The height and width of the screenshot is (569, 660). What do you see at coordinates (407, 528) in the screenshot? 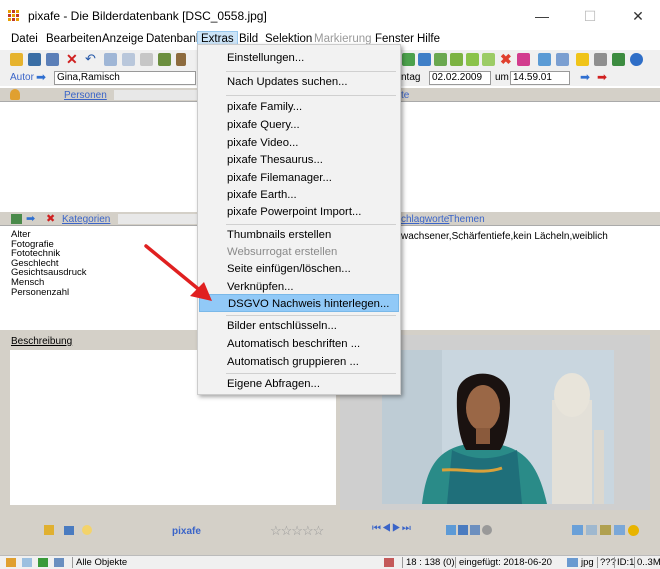
I see `last-icon: ⏭` at bounding box center [407, 528].